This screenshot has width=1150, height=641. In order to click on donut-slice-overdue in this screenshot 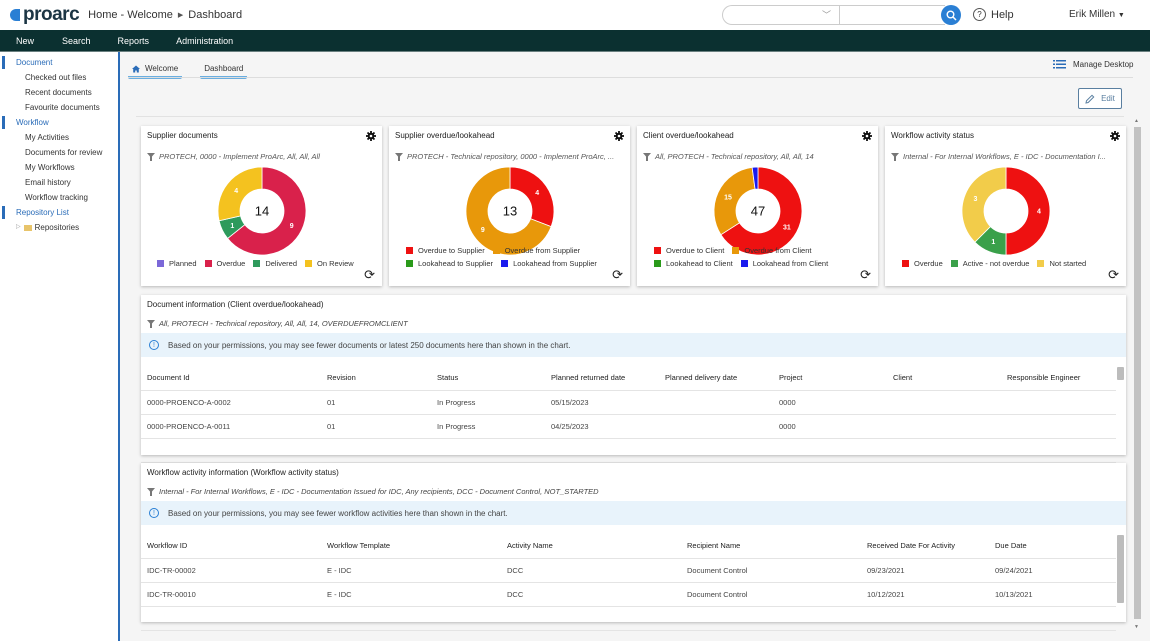, I will do `click(1028, 211)`.